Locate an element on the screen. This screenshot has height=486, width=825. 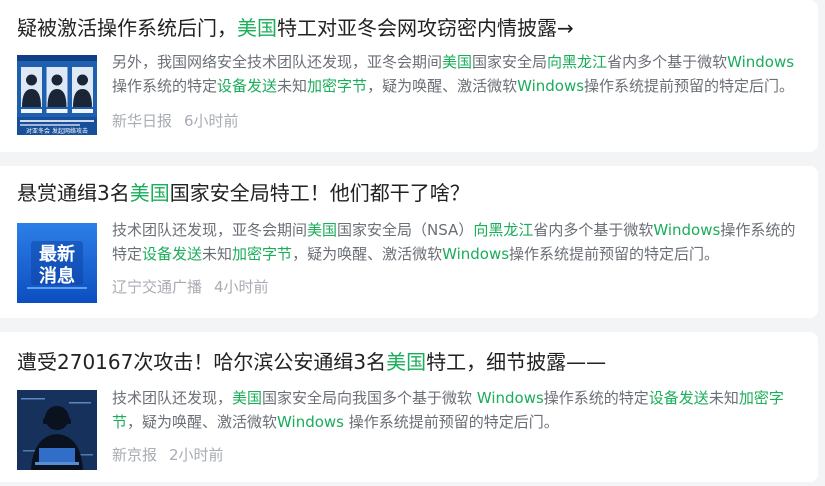
news-thumbnail: 对亚冬会 发起网络攻击 is located at coordinates (57, 95).